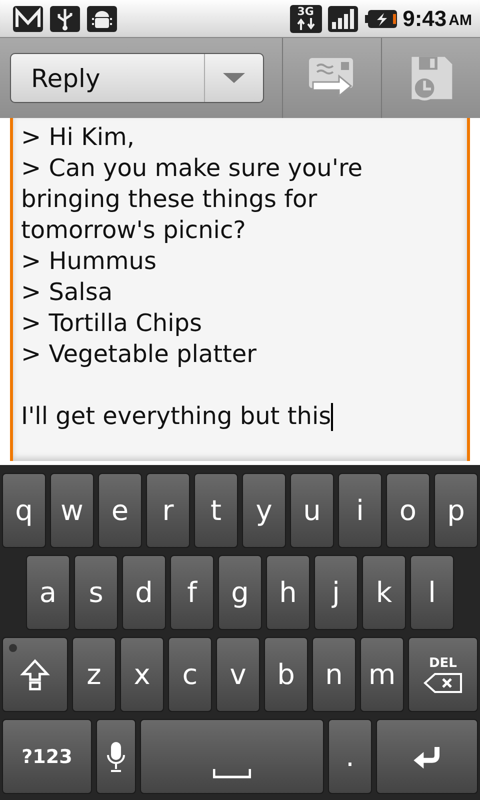 Image resolution: width=480 pixels, height=800 pixels. I want to click on quoted-line: > Can you make sure you're bringing these things for tomorrow's picnic?, so click(192, 199).